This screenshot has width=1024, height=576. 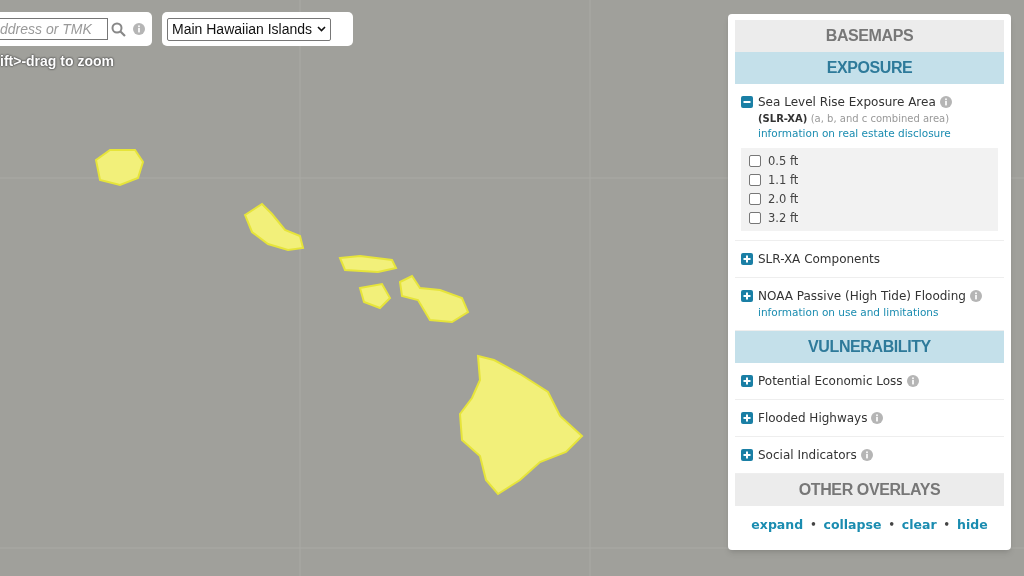 What do you see at coordinates (807, 454) in the screenshot?
I see `layer-name: Social Indicators` at bounding box center [807, 454].